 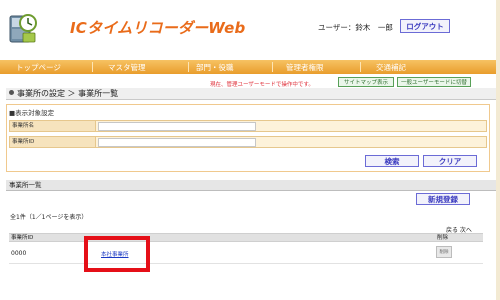 I want to click on office-name-cell, so click(x=291, y=126).